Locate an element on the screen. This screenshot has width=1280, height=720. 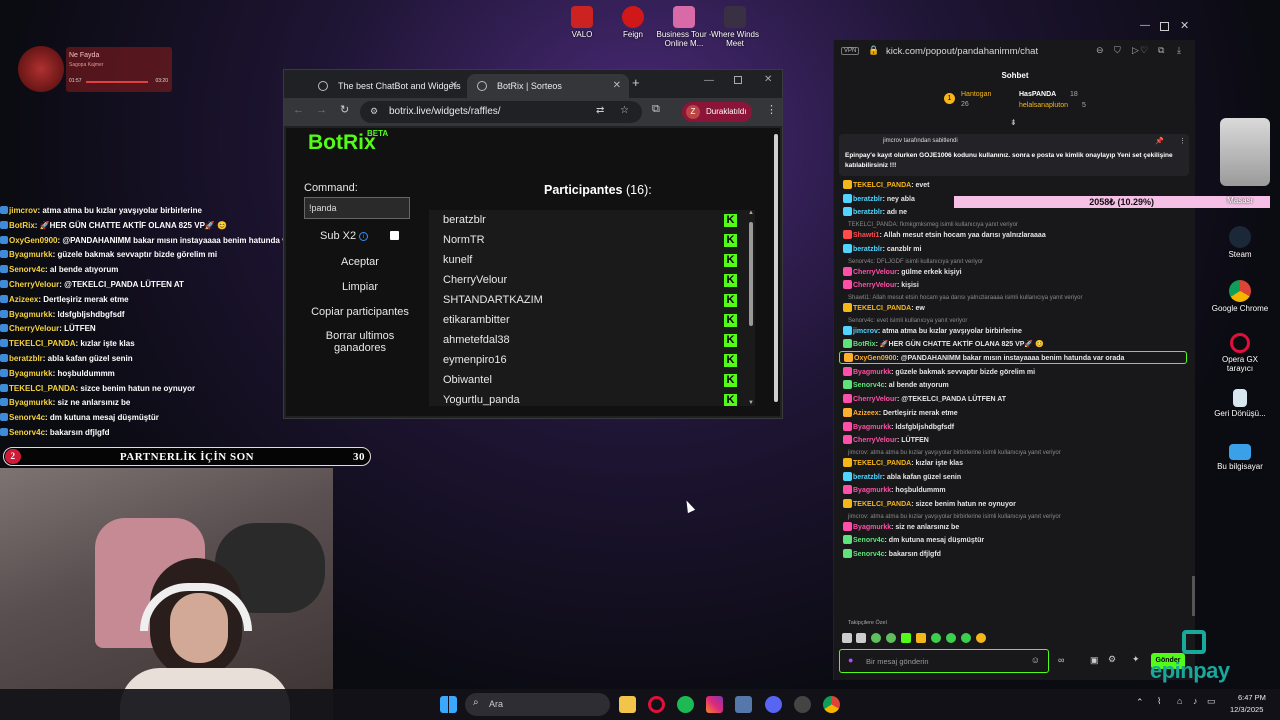
chat-username: OxyGen0900 is located at coordinates (875, 358).